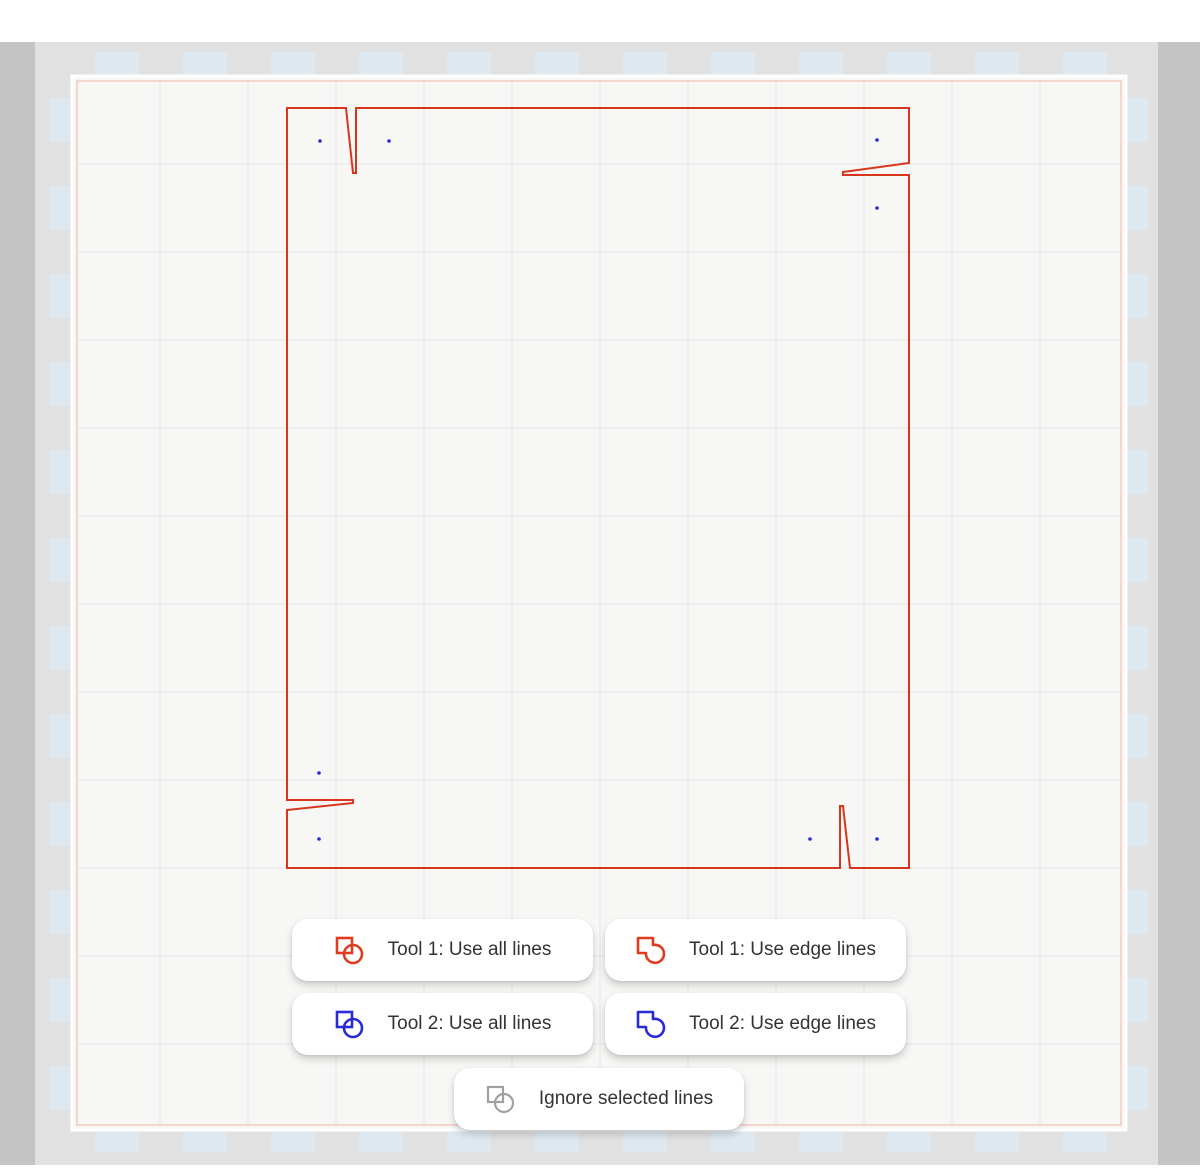 The width and height of the screenshot is (1200, 1170). I want to click on tool1-edge-lines-button: Tool 1: Use edge lines, so click(755, 950).